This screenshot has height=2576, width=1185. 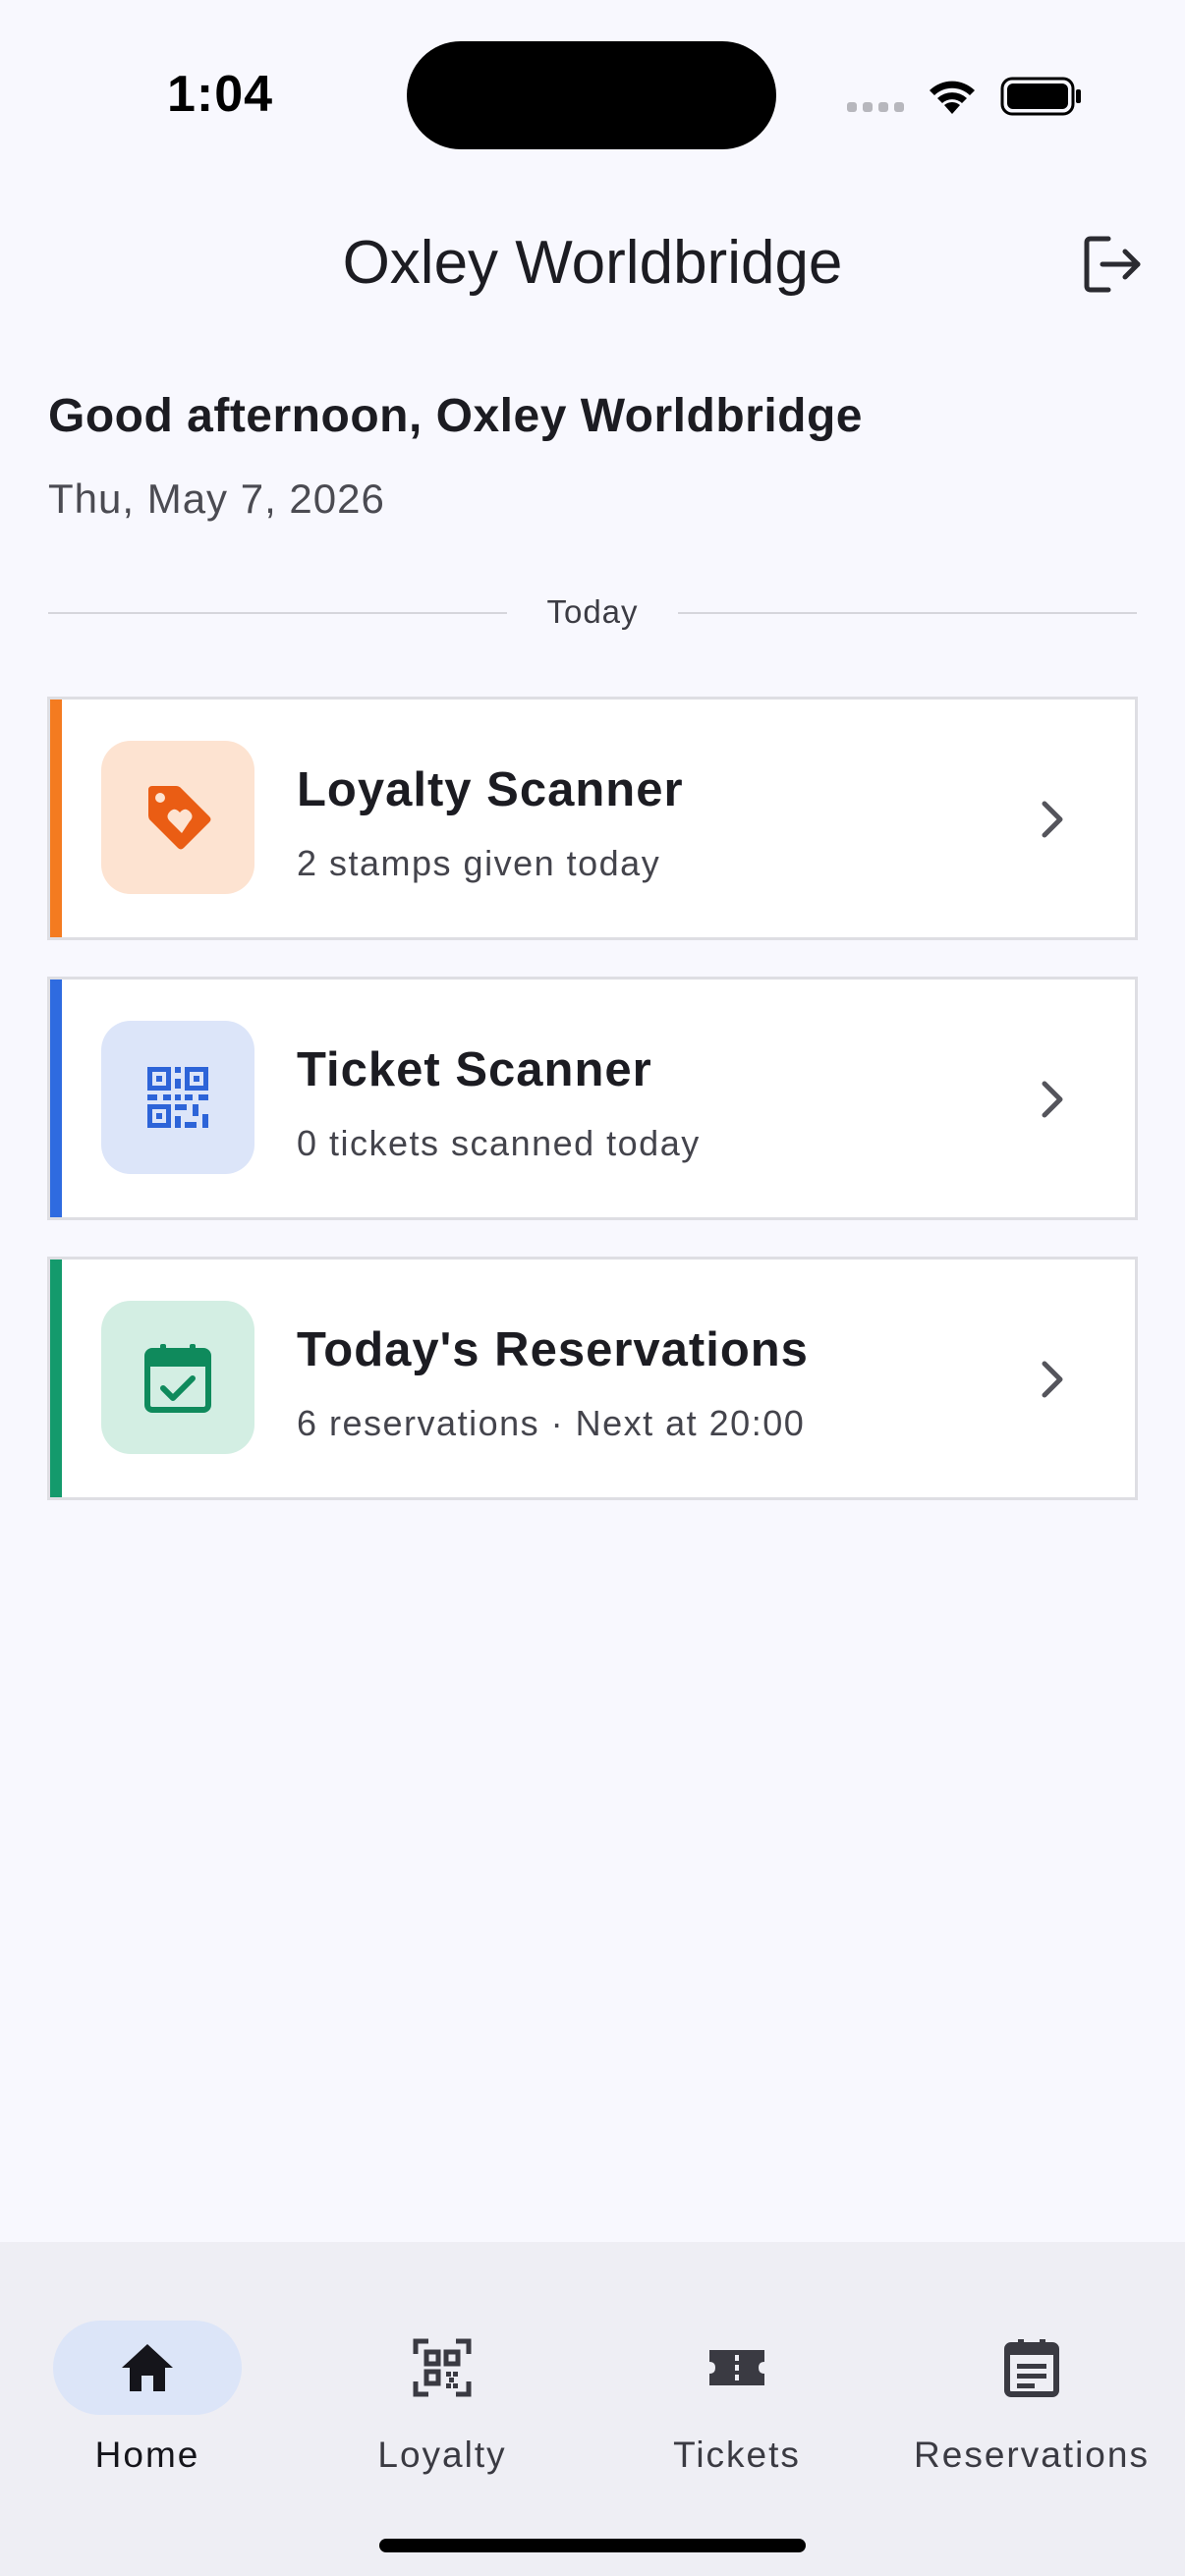 What do you see at coordinates (553, 1349) in the screenshot?
I see `card-title: Today's Reservations` at bounding box center [553, 1349].